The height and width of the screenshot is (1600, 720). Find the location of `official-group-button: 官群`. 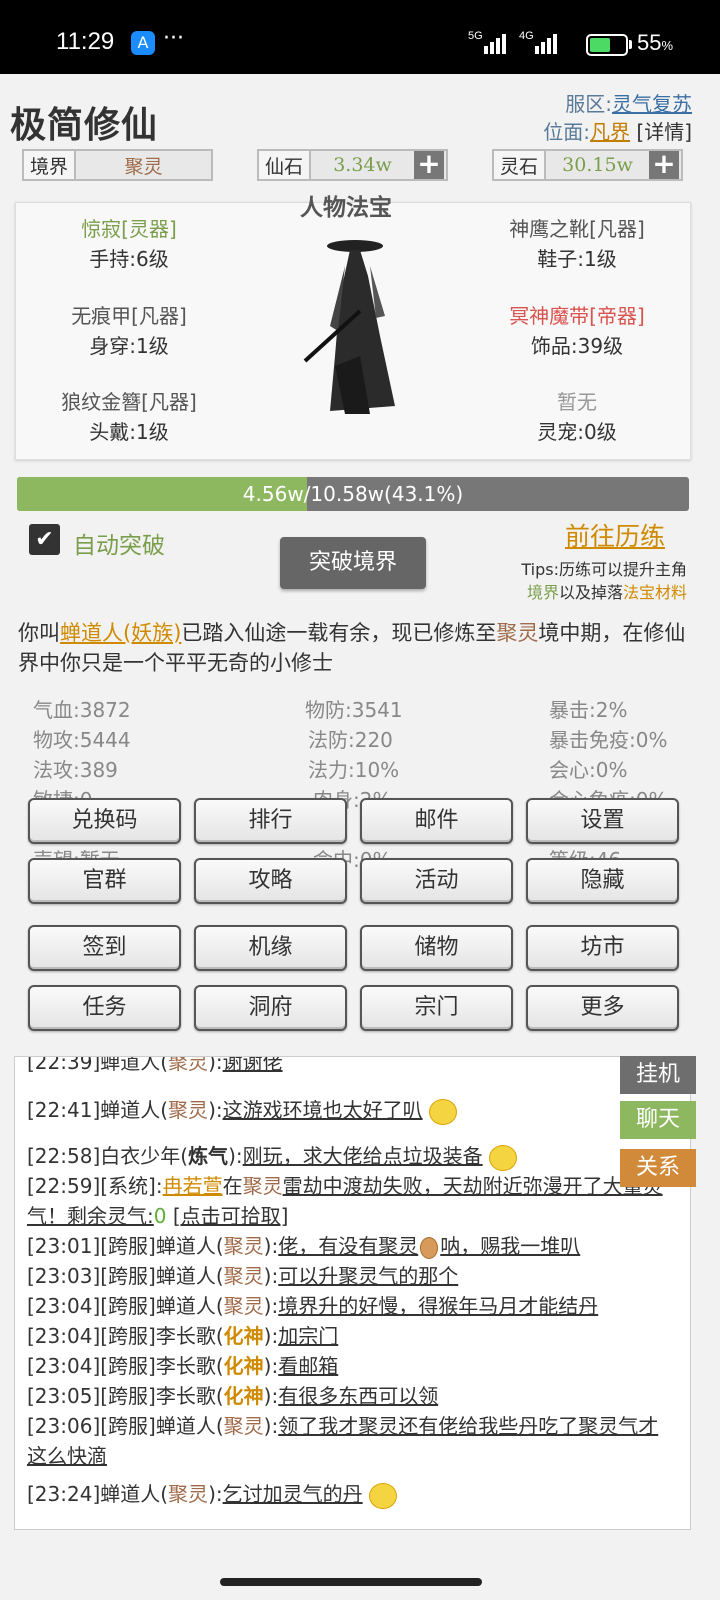

official-group-button: 官群 is located at coordinates (104, 881).